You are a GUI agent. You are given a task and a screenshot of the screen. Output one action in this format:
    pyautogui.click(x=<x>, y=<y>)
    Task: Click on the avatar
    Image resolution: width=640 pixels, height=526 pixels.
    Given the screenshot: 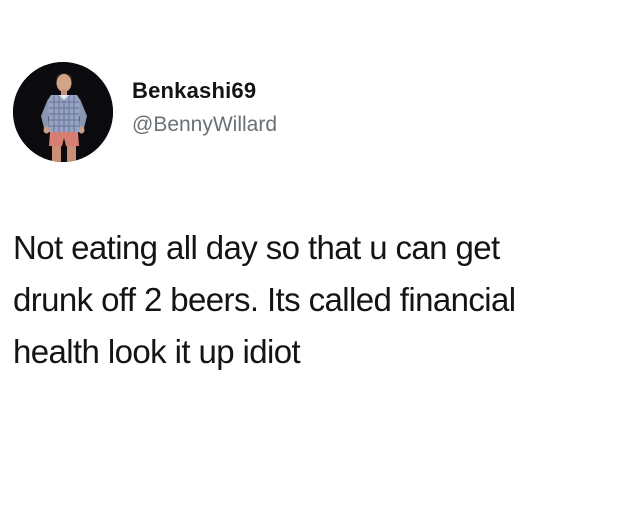 What is the action you would take?
    pyautogui.click(x=63, y=112)
    